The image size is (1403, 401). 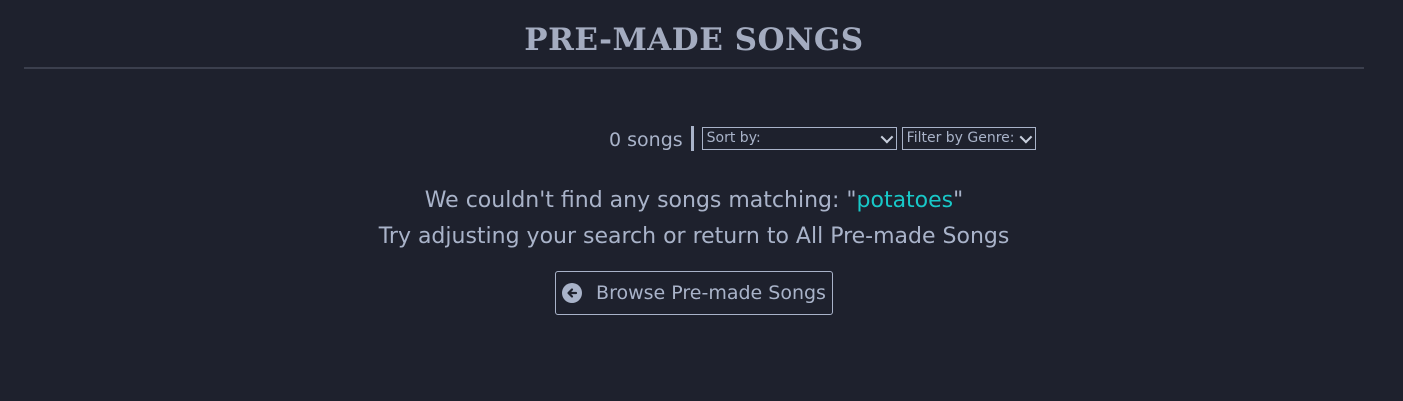 What do you see at coordinates (646, 140) in the screenshot?
I see `song-count: 0 songs` at bounding box center [646, 140].